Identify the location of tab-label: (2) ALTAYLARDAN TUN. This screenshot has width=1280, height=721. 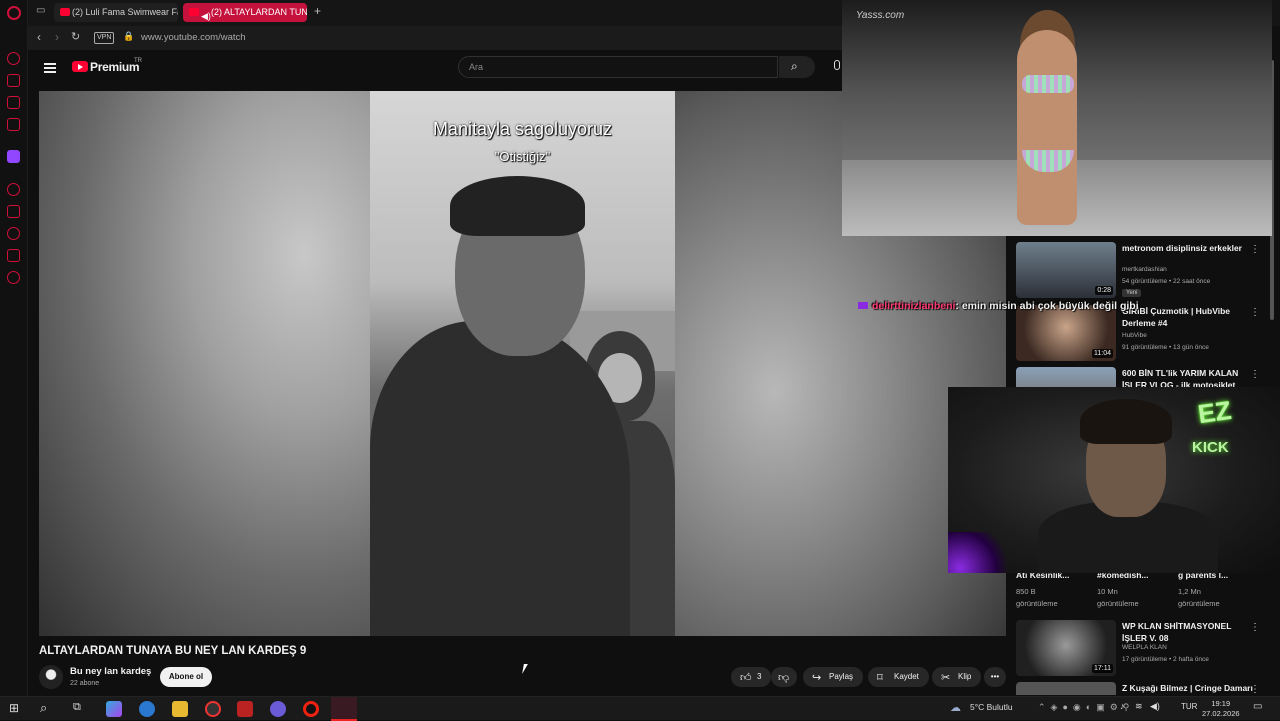
(259, 12).